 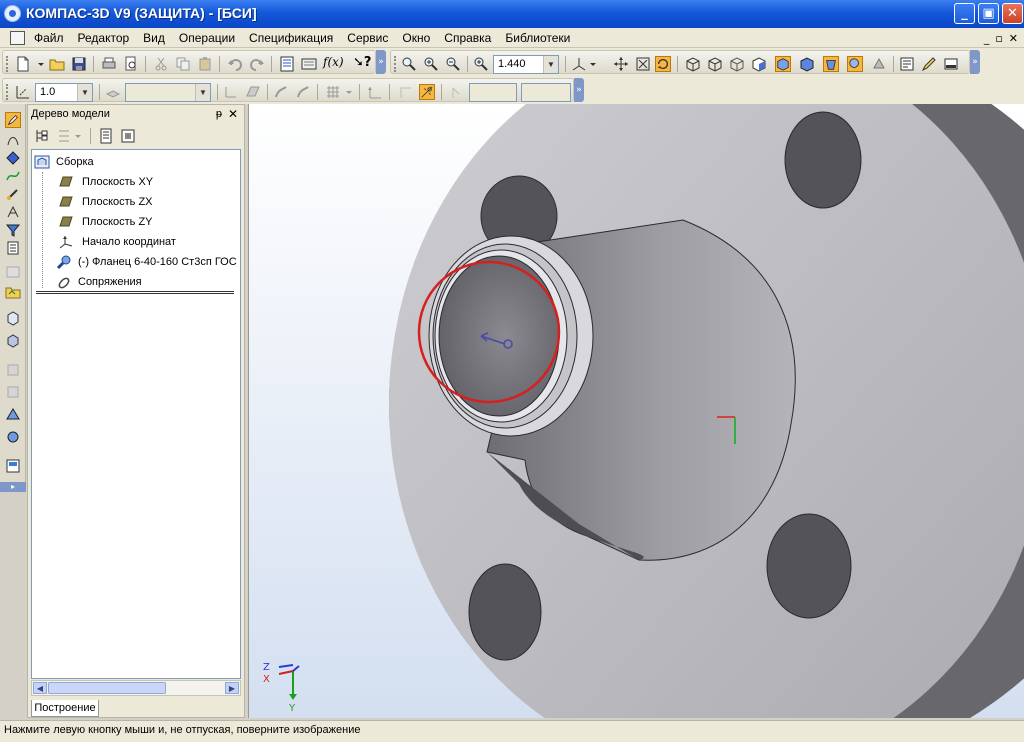 What do you see at coordinates (136, 282) in the screenshot?
I see `tree-item-mates: Сопряжения` at bounding box center [136, 282].